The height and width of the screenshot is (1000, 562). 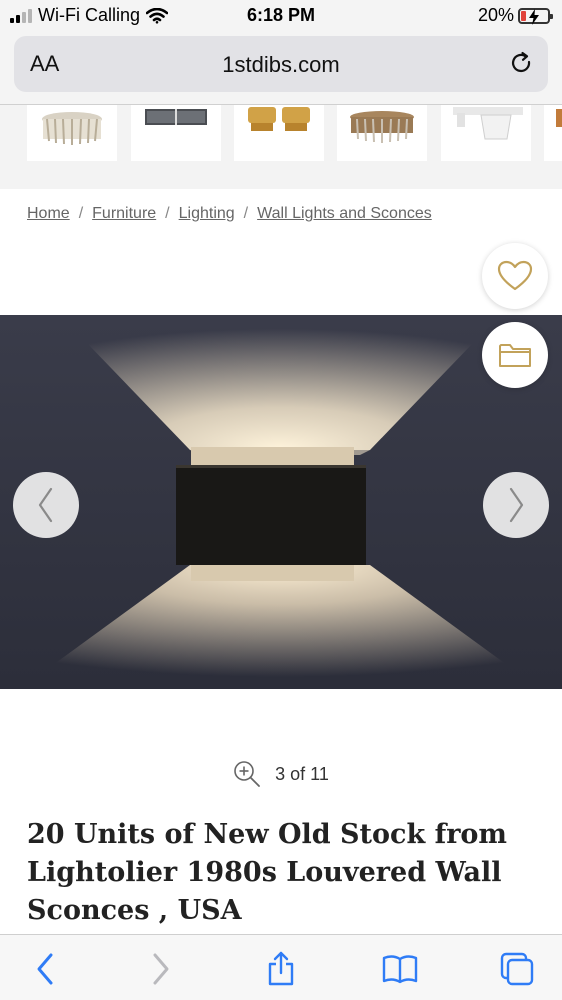 I want to click on text-size-button: AA, so click(x=44, y=64).